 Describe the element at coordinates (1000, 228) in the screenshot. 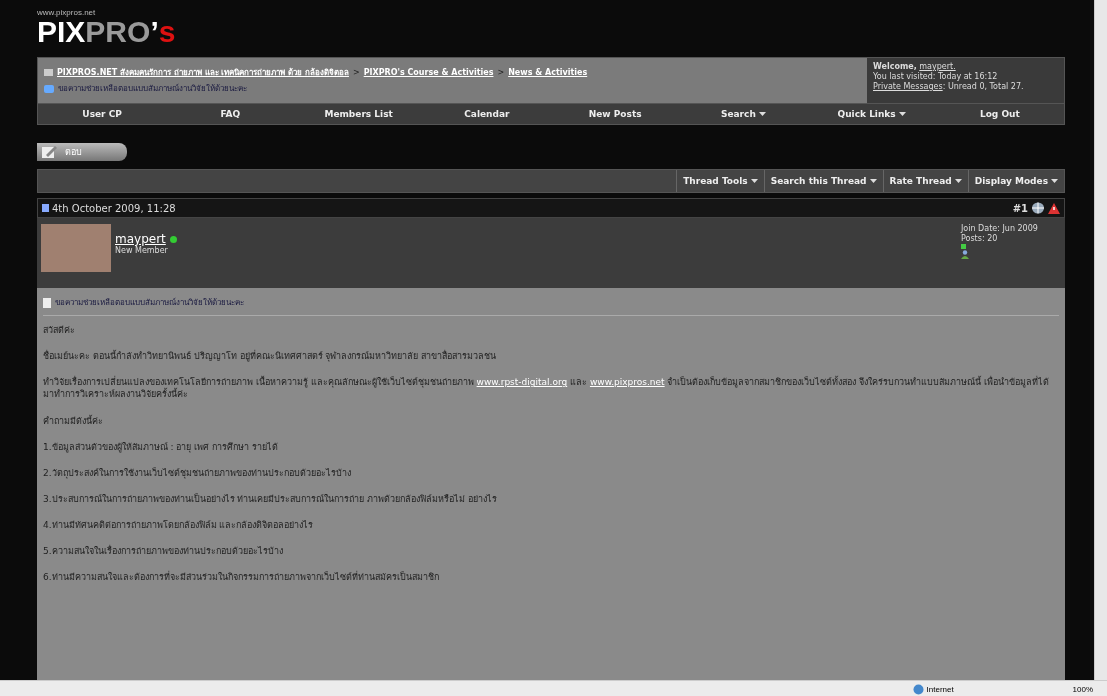

I see `join-date: Join Date: Jun 2009` at that location.